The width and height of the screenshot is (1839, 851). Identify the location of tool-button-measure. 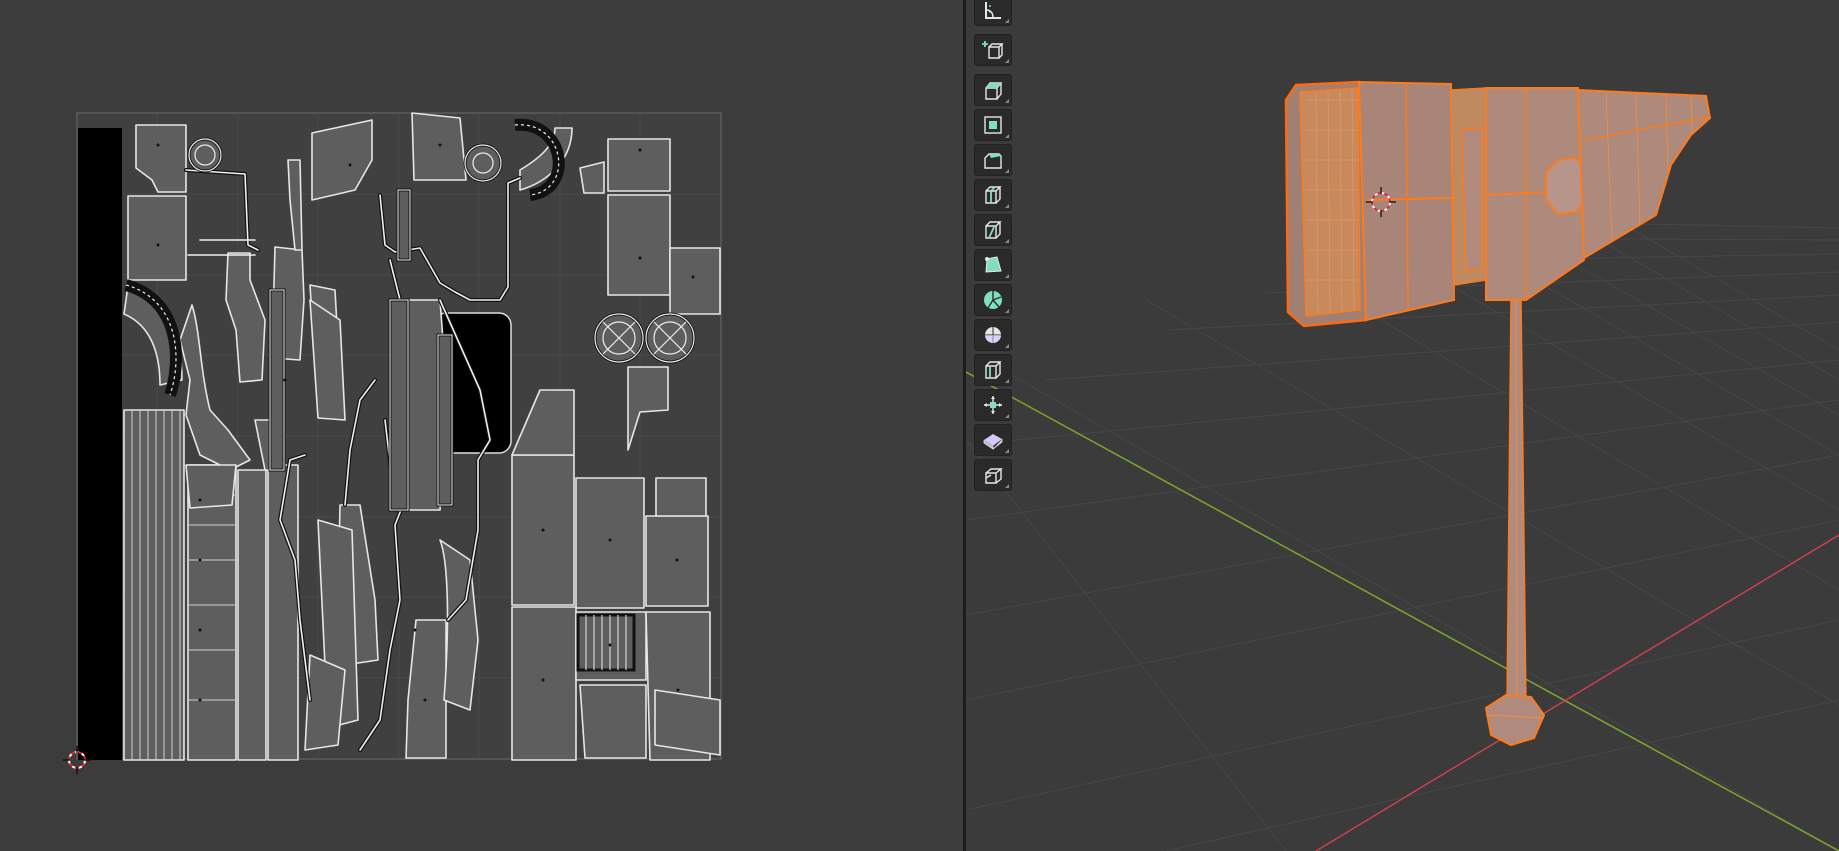
(993, 13).